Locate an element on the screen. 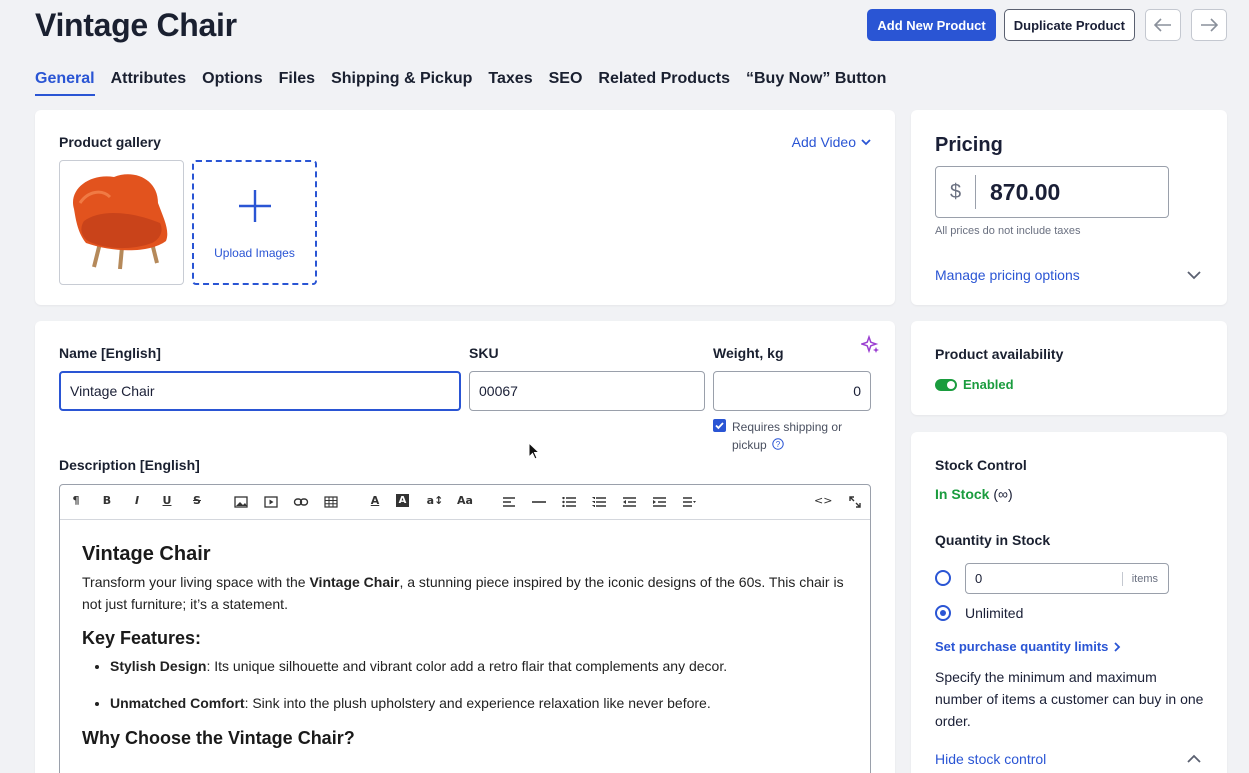 The height and width of the screenshot is (773, 1249). mouse-cursor-icon is located at coordinates (534, 451).